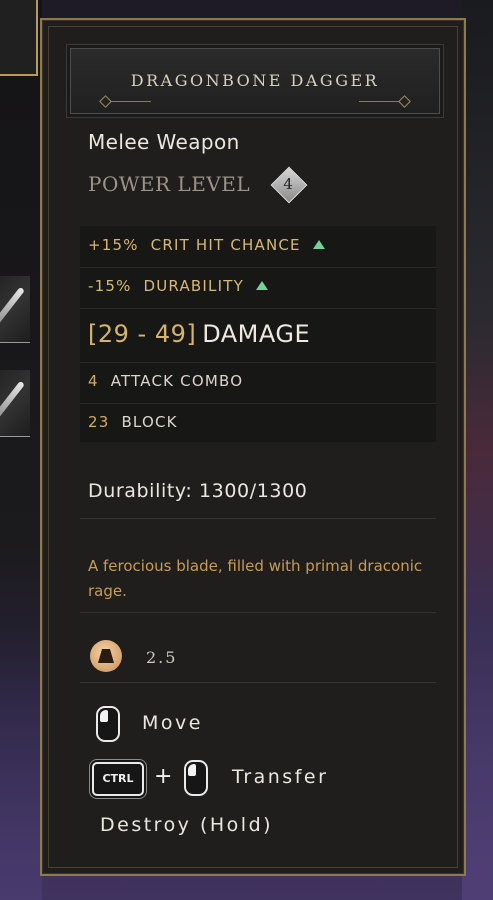 The height and width of the screenshot is (900, 493). What do you see at coordinates (169, 184) in the screenshot?
I see `power-level-label: POWER LEVEL` at bounding box center [169, 184].